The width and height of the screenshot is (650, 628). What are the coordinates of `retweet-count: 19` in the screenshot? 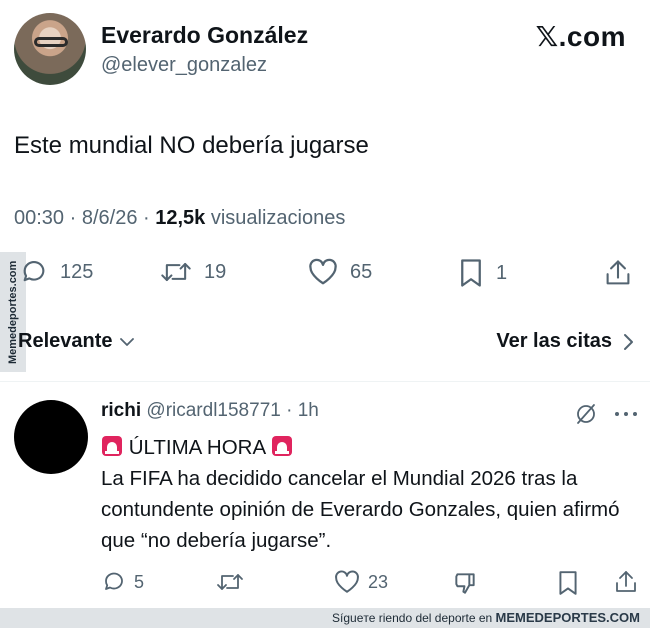 It's located at (215, 271).